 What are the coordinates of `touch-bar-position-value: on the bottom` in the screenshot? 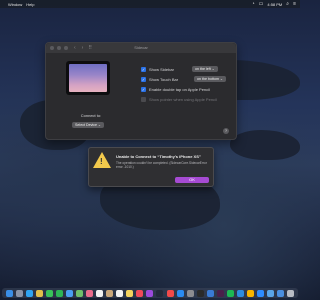 It's located at (208, 79).